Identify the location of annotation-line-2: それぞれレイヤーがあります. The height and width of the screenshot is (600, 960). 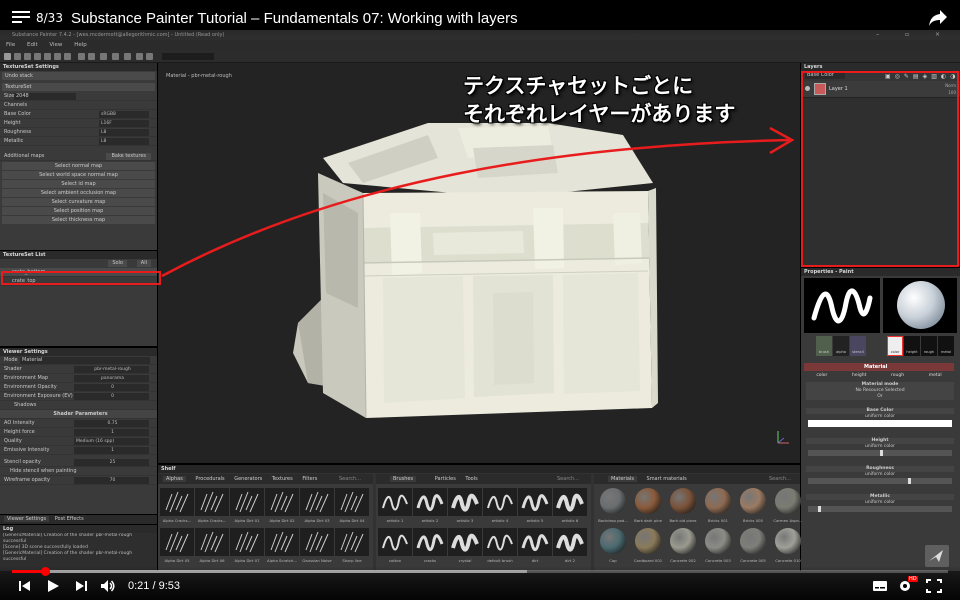
(599, 114).